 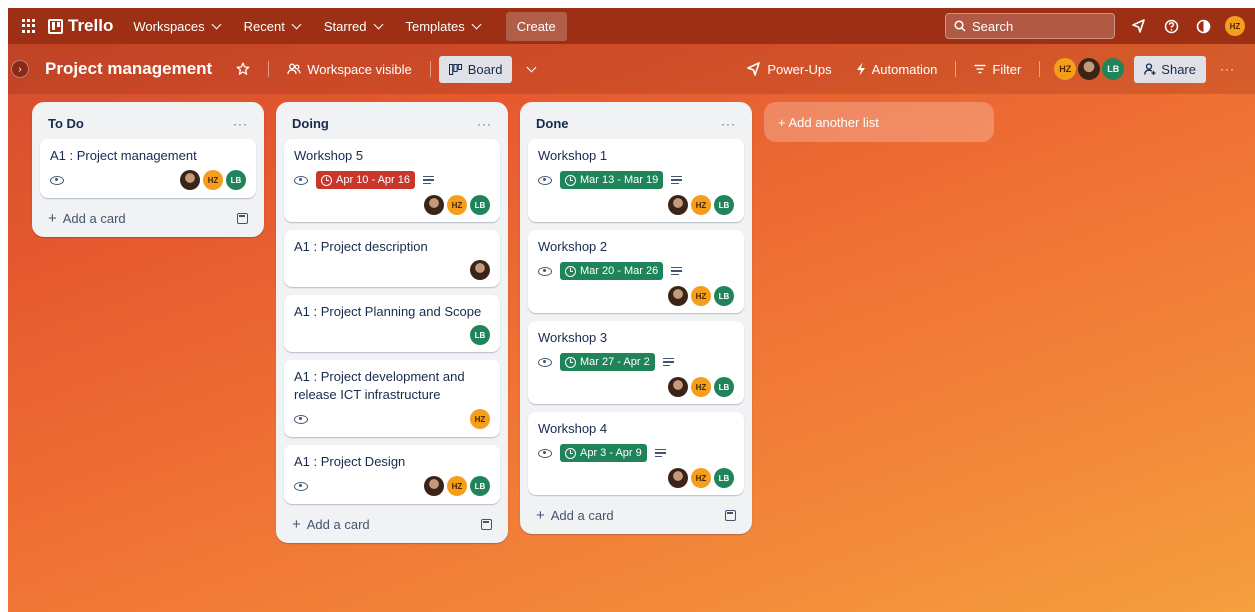 What do you see at coordinates (243, 69) in the screenshot?
I see `star-board-button` at bounding box center [243, 69].